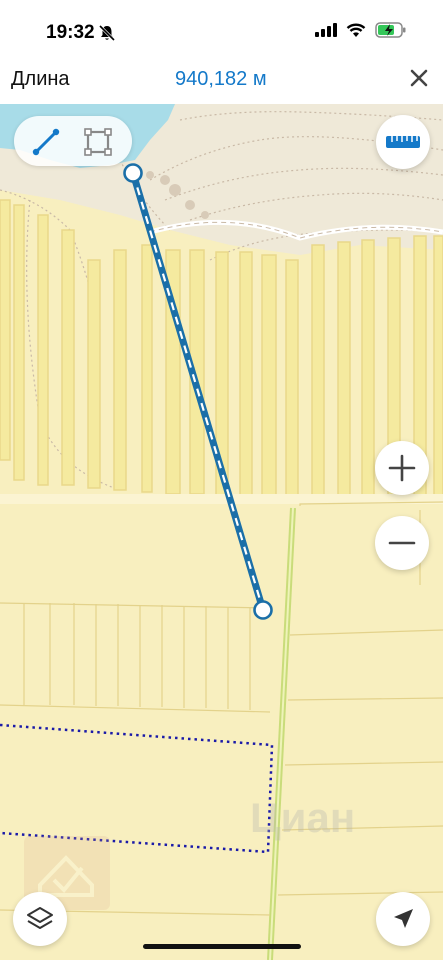 Image resolution: width=443 pixels, height=960 pixels. I want to click on layers-icon, so click(40, 918).